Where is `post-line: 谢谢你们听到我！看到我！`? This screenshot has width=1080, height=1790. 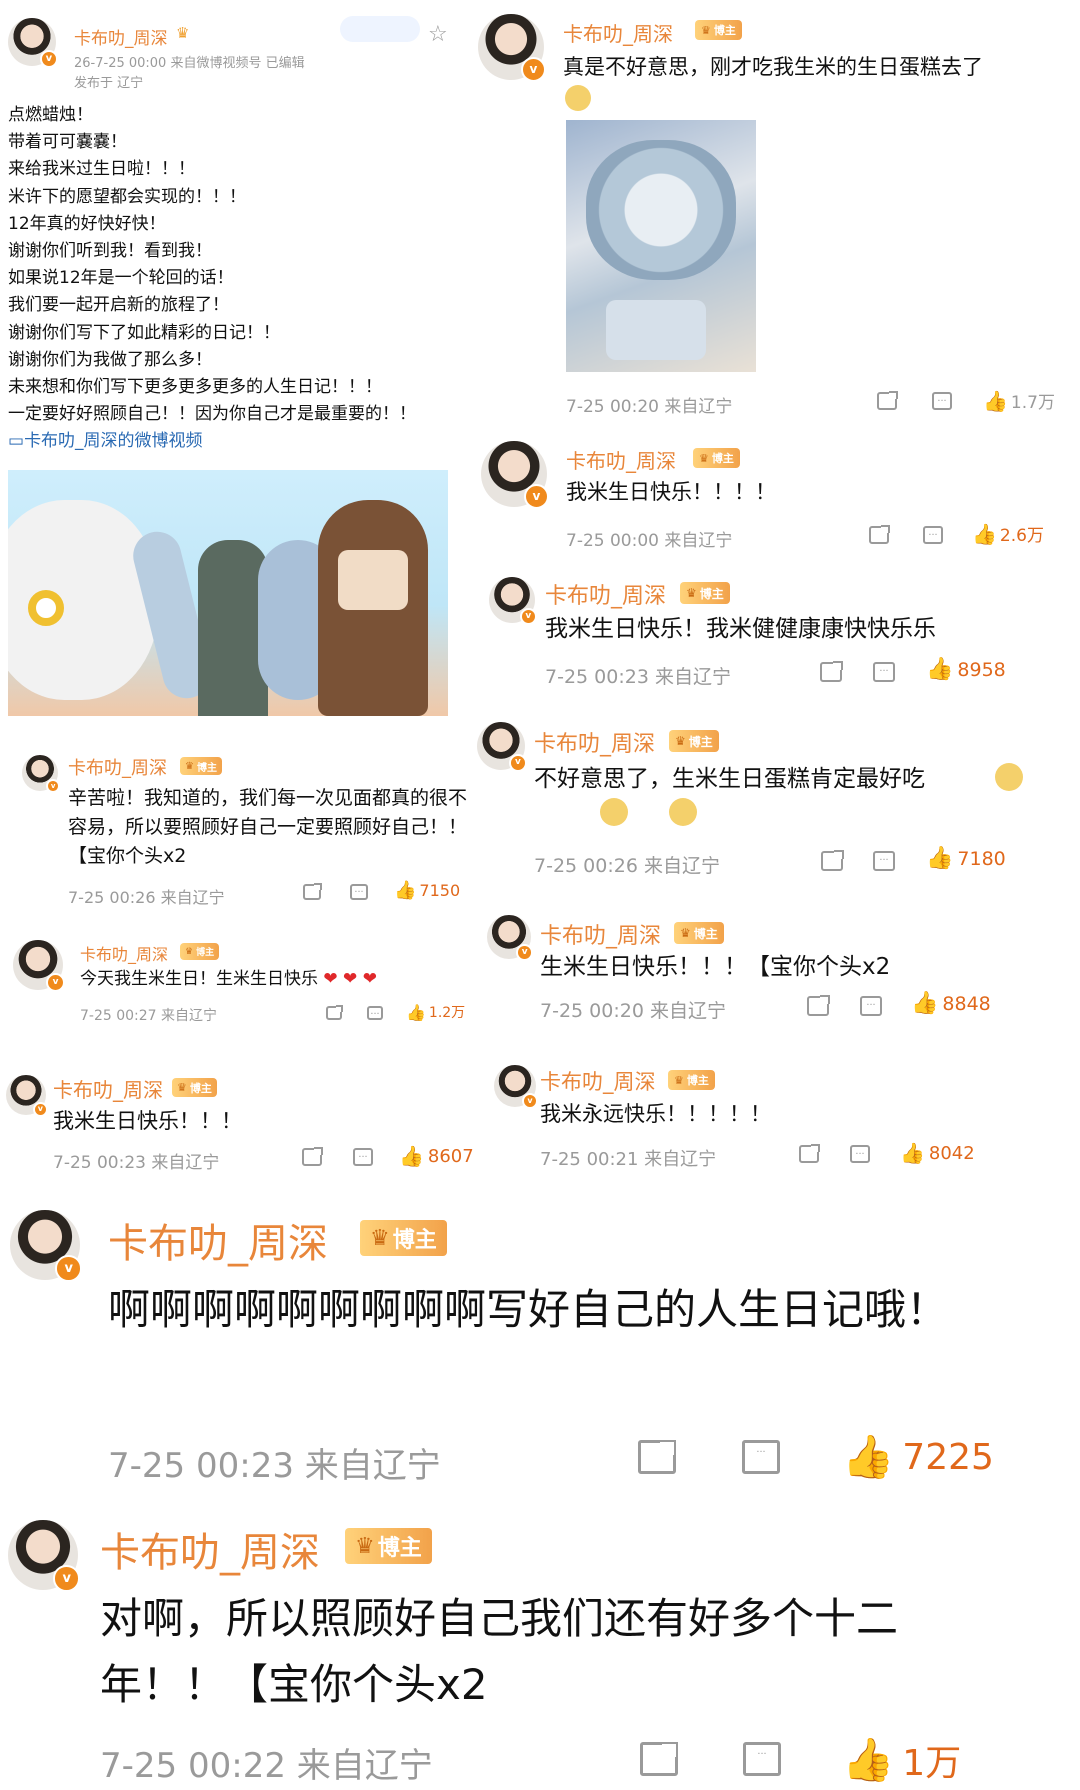 post-line: 谢谢你们听到我！看到我！ is located at coordinates (110, 251).